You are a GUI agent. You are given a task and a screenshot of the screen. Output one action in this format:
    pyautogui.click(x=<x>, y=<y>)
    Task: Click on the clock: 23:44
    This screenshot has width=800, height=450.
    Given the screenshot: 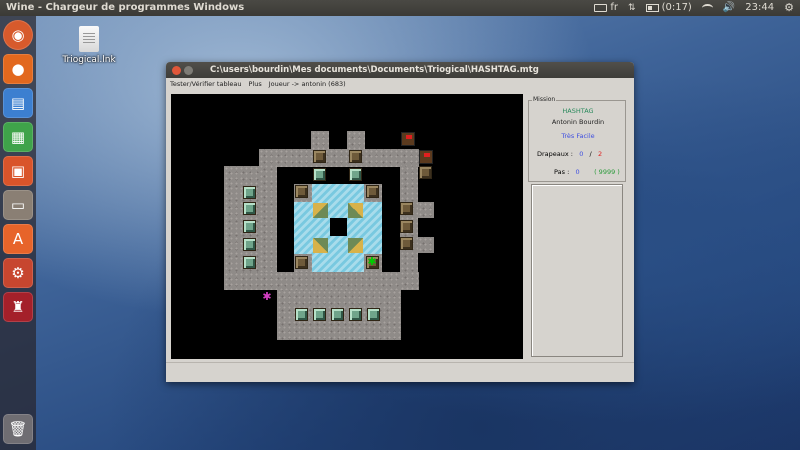 What is the action you would take?
    pyautogui.click(x=759, y=8)
    